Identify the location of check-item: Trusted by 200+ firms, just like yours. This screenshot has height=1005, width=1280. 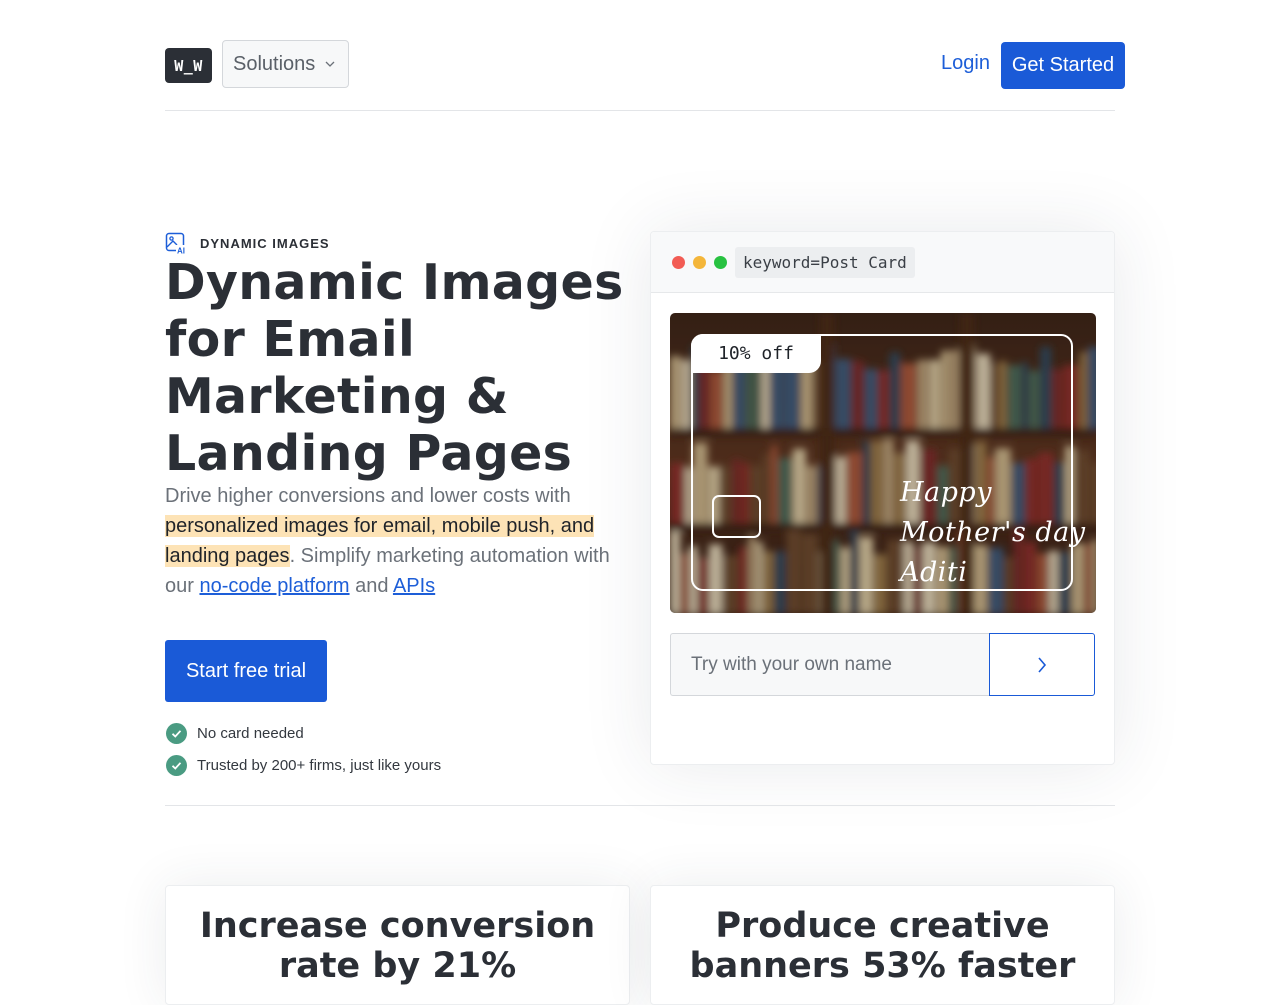
(303, 765).